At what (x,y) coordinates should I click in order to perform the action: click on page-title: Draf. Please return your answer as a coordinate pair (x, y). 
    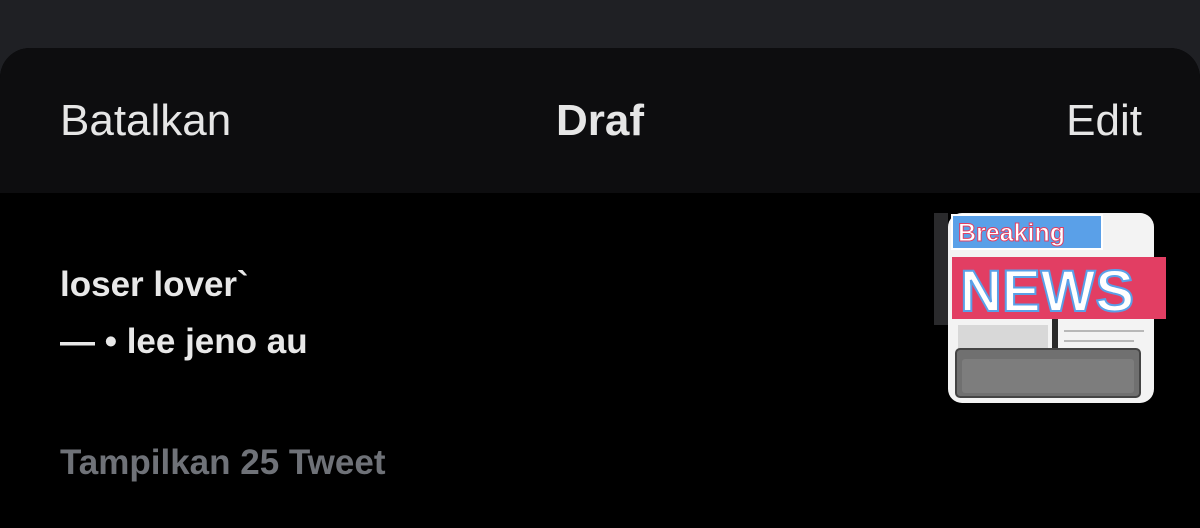
    Looking at the image, I should click on (600, 120).